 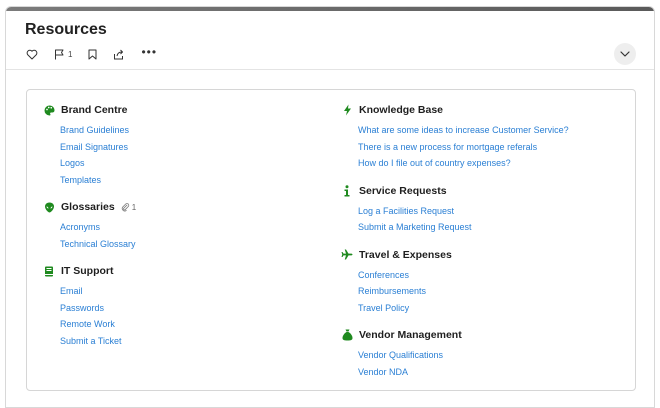 What do you see at coordinates (486, 191) in the screenshot?
I see `section-header: Service Requests` at bounding box center [486, 191].